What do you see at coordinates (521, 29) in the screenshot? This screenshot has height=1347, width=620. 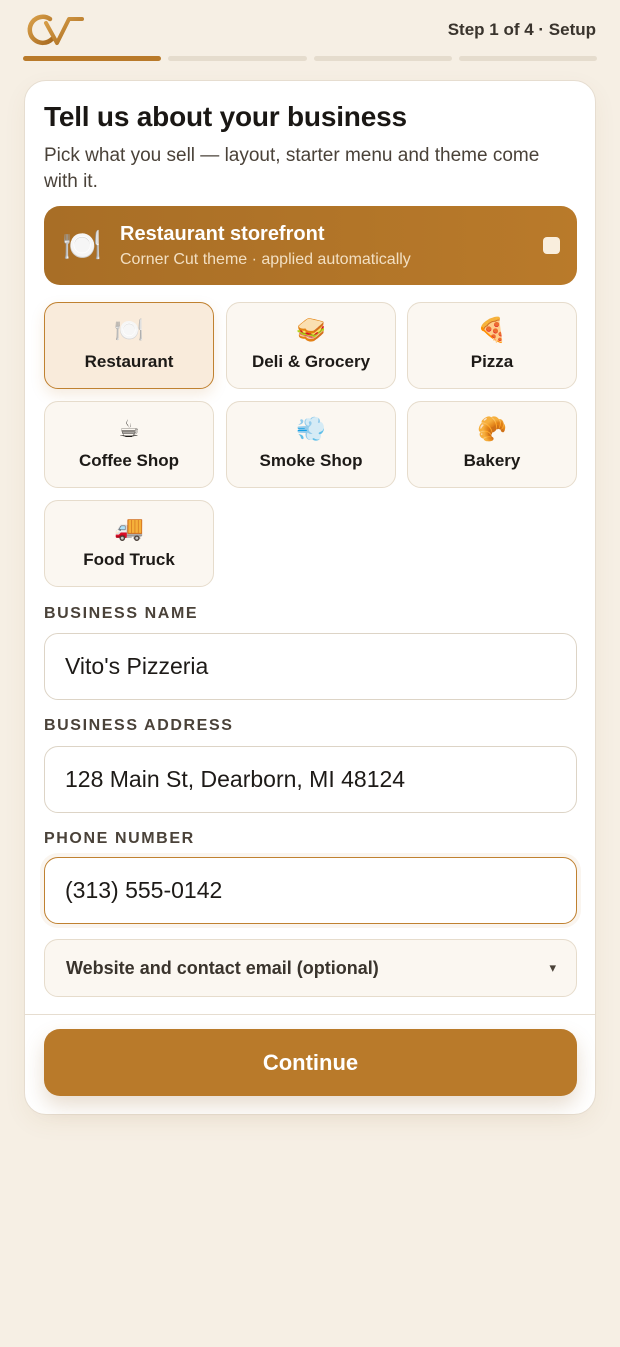 I see `step-indicator: Step 1 of 4 · Setup` at bounding box center [521, 29].